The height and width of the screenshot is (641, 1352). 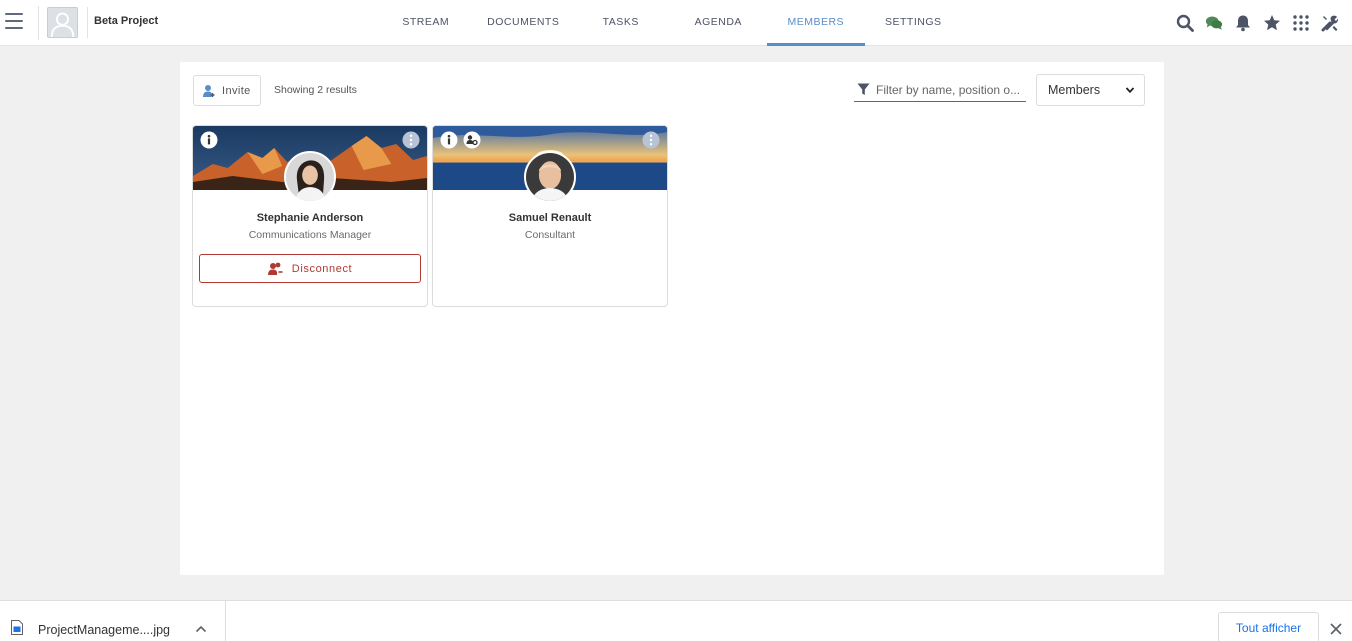 I want to click on tools-icon, so click(x=1329, y=23).